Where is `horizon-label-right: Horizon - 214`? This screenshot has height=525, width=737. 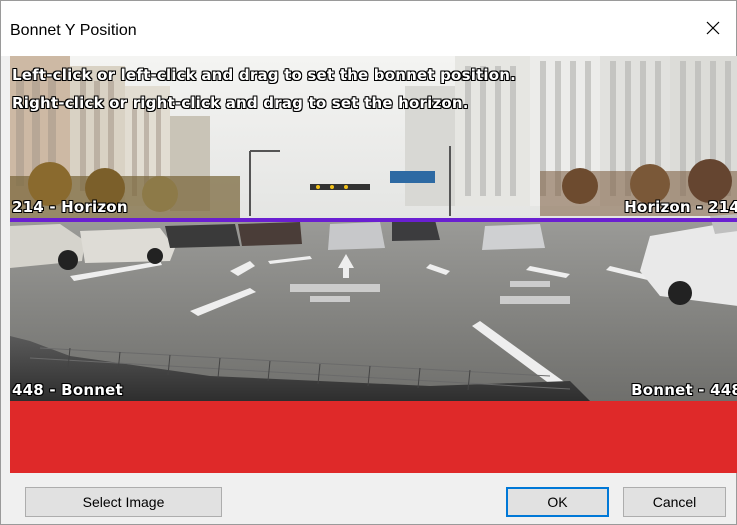
horizon-label-right: Horizon - 214 is located at coordinates (680, 207).